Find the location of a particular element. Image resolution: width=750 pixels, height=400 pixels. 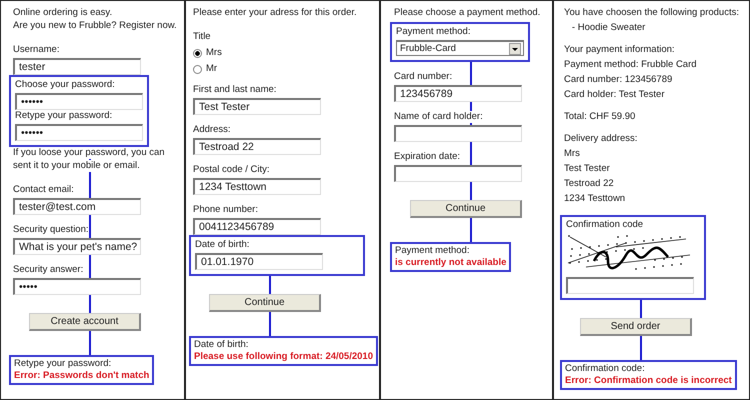

input-field: Testroad 22 is located at coordinates (257, 146).